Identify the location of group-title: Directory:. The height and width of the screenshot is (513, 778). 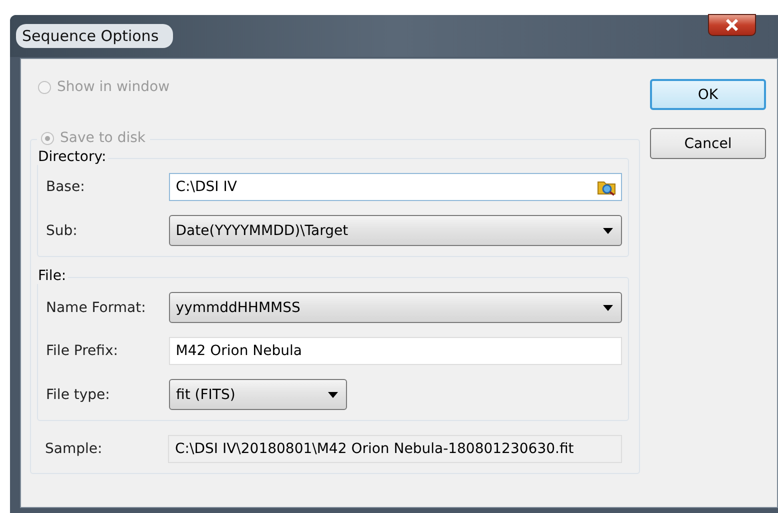
(72, 157).